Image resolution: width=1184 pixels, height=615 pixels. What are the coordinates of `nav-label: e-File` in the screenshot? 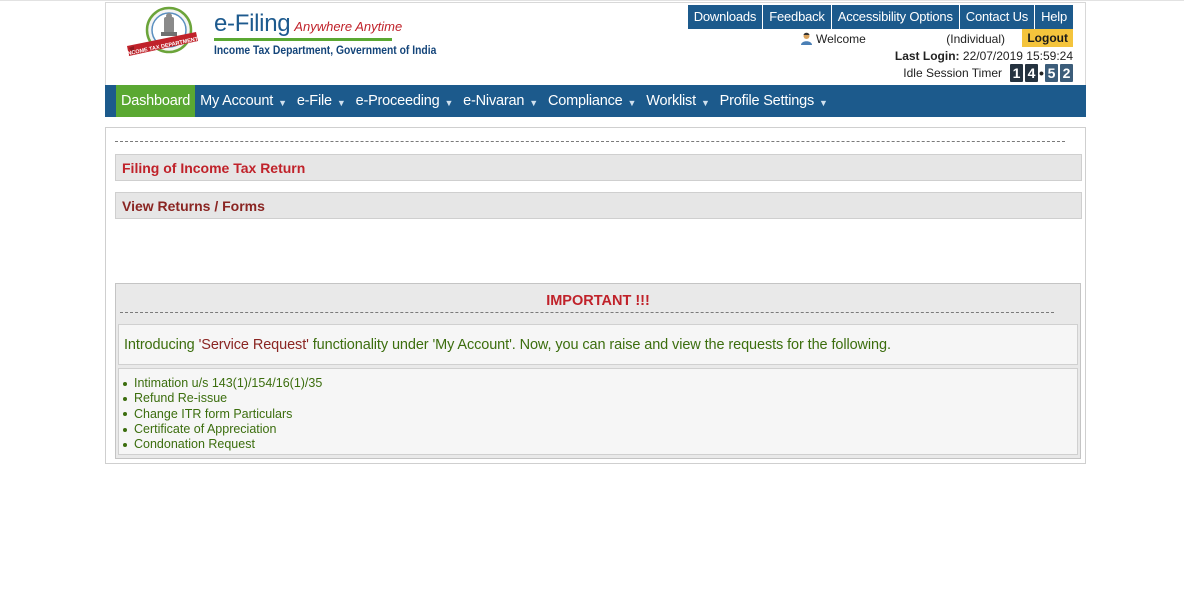 It's located at (314, 101).